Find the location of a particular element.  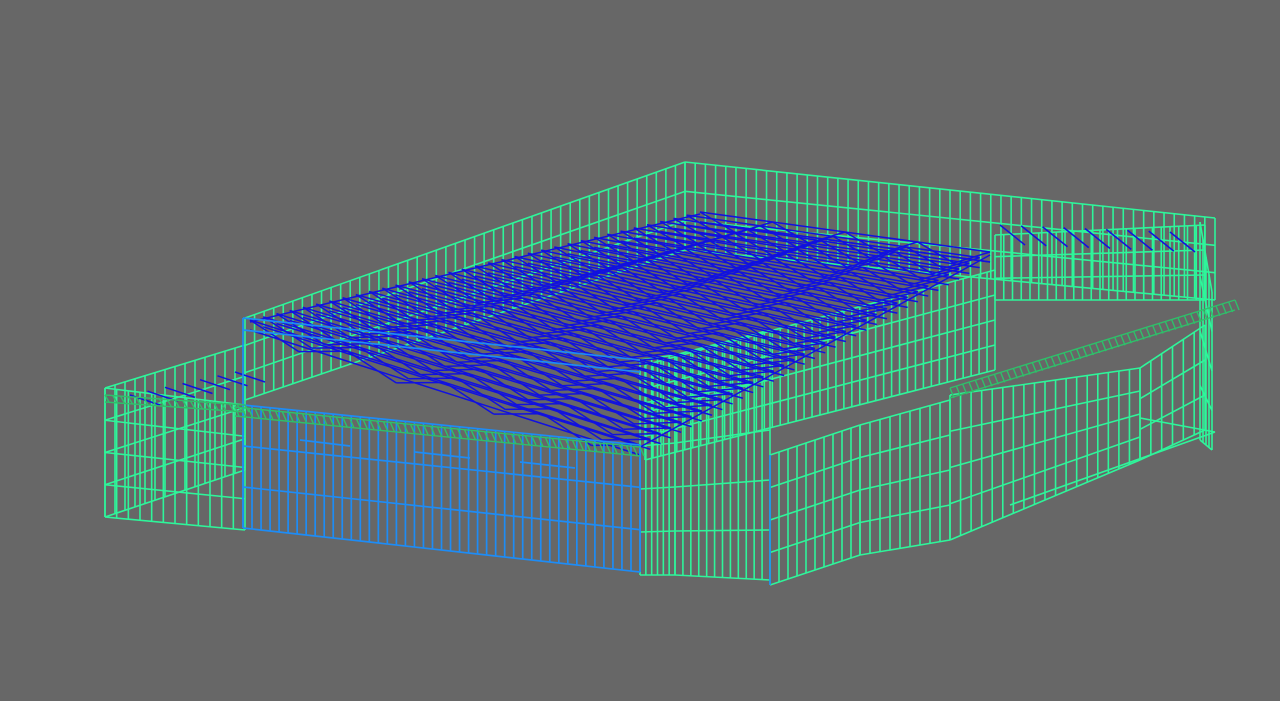

door-header is located at coordinates (547, 465).